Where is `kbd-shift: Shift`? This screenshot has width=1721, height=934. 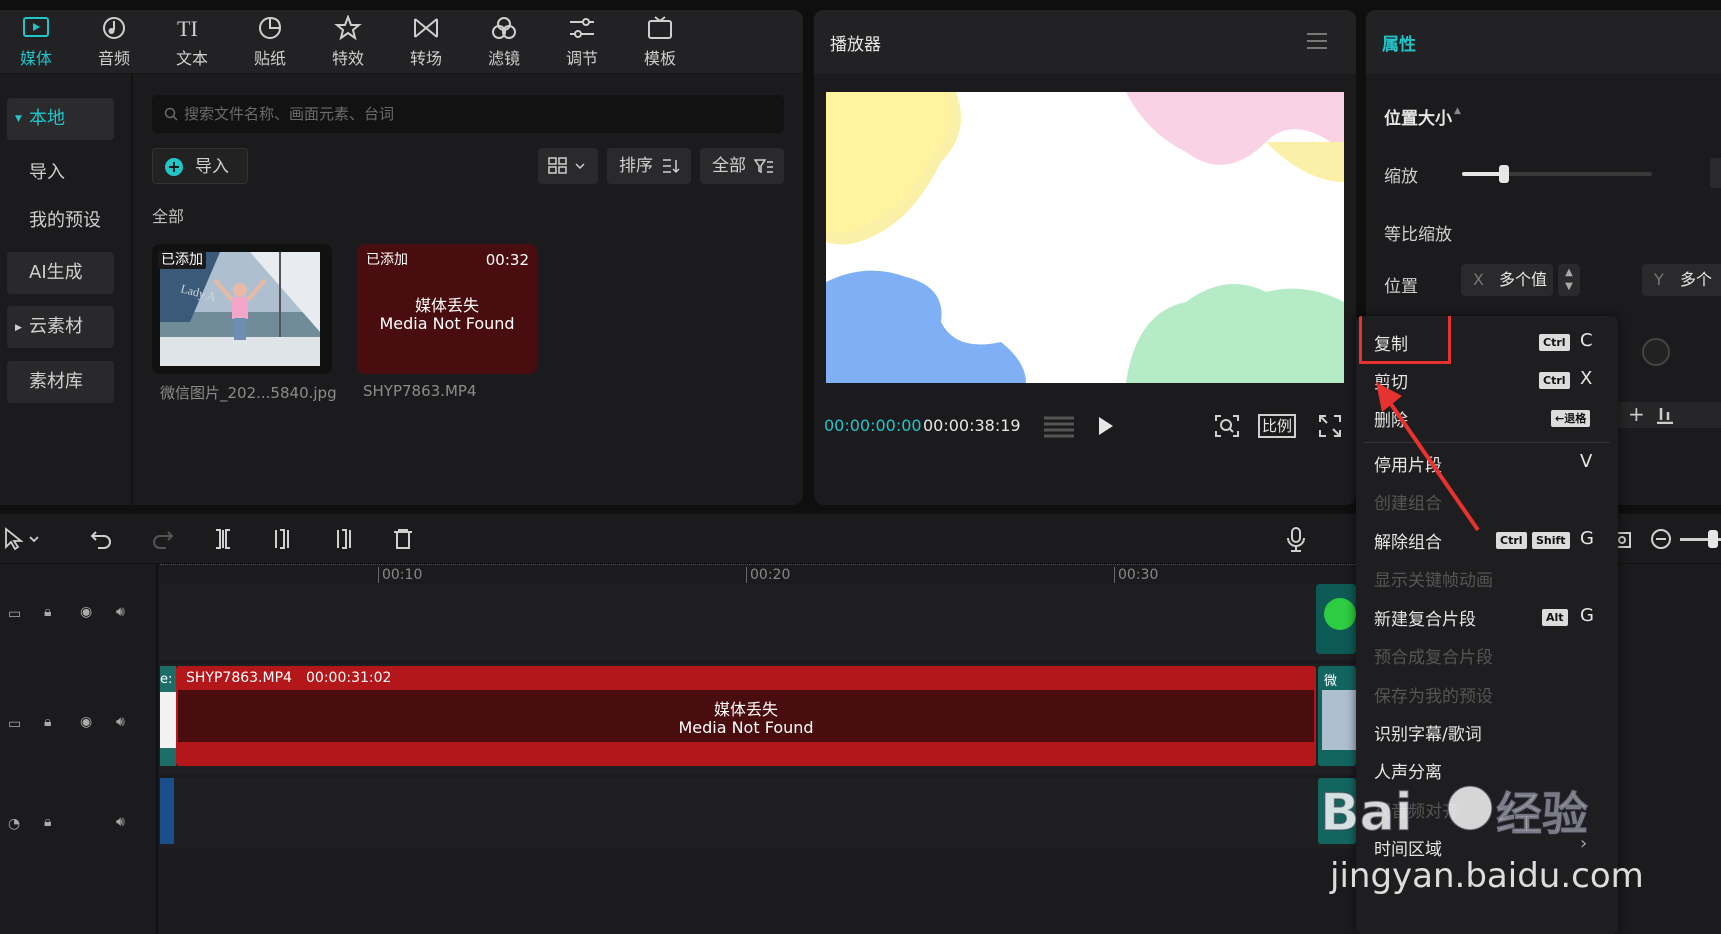 kbd-shift: Shift is located at coordinates (1551, 540).